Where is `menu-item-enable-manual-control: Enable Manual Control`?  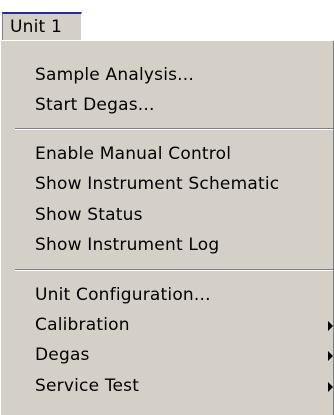
menu-item-enable-manual-control: Enable Manual Control is located at coordinates (166, 155).